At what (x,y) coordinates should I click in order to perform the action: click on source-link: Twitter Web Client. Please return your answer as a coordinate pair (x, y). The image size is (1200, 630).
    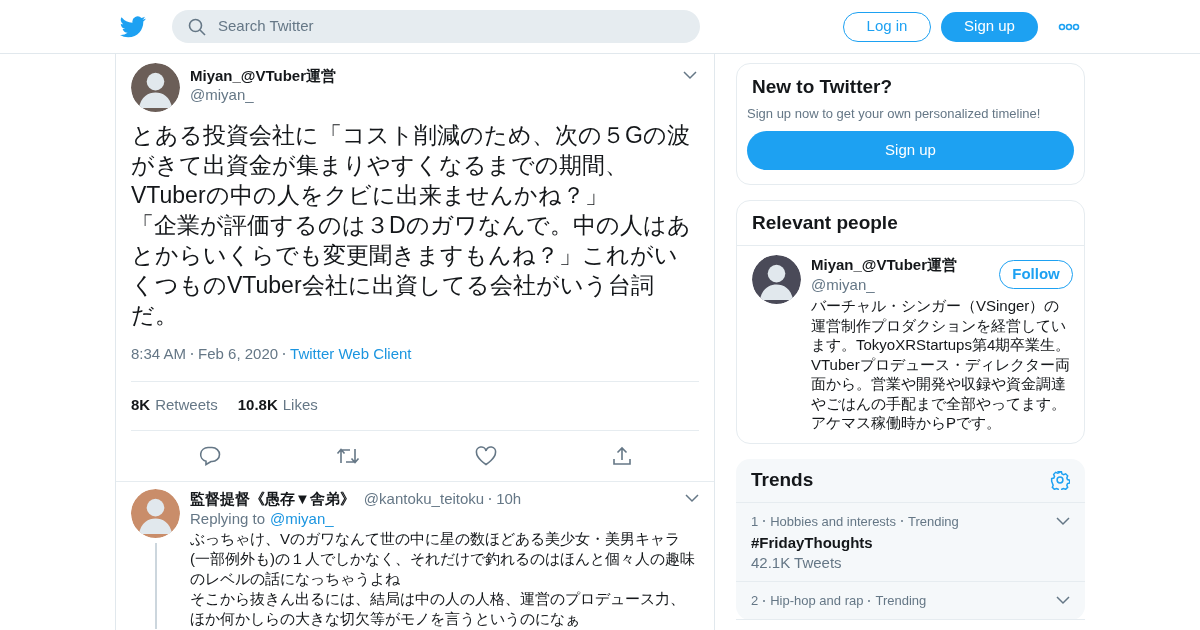
    Looking at the image, I should click on (351, 354).